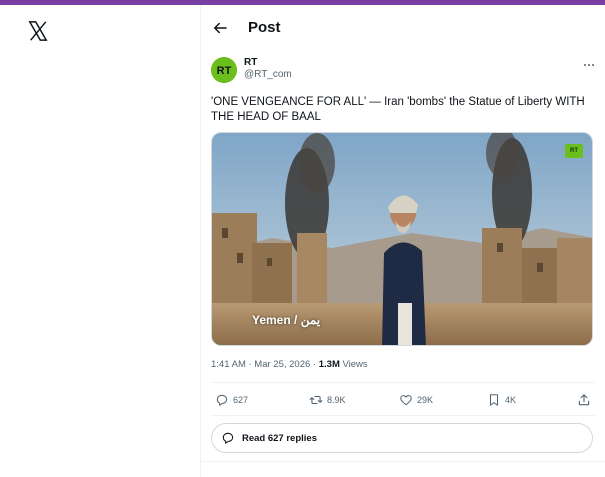  What do you see at coordinates (494, 400) in the screenshot?
I see `bookmark-icon` at bounding box center [494, 400].